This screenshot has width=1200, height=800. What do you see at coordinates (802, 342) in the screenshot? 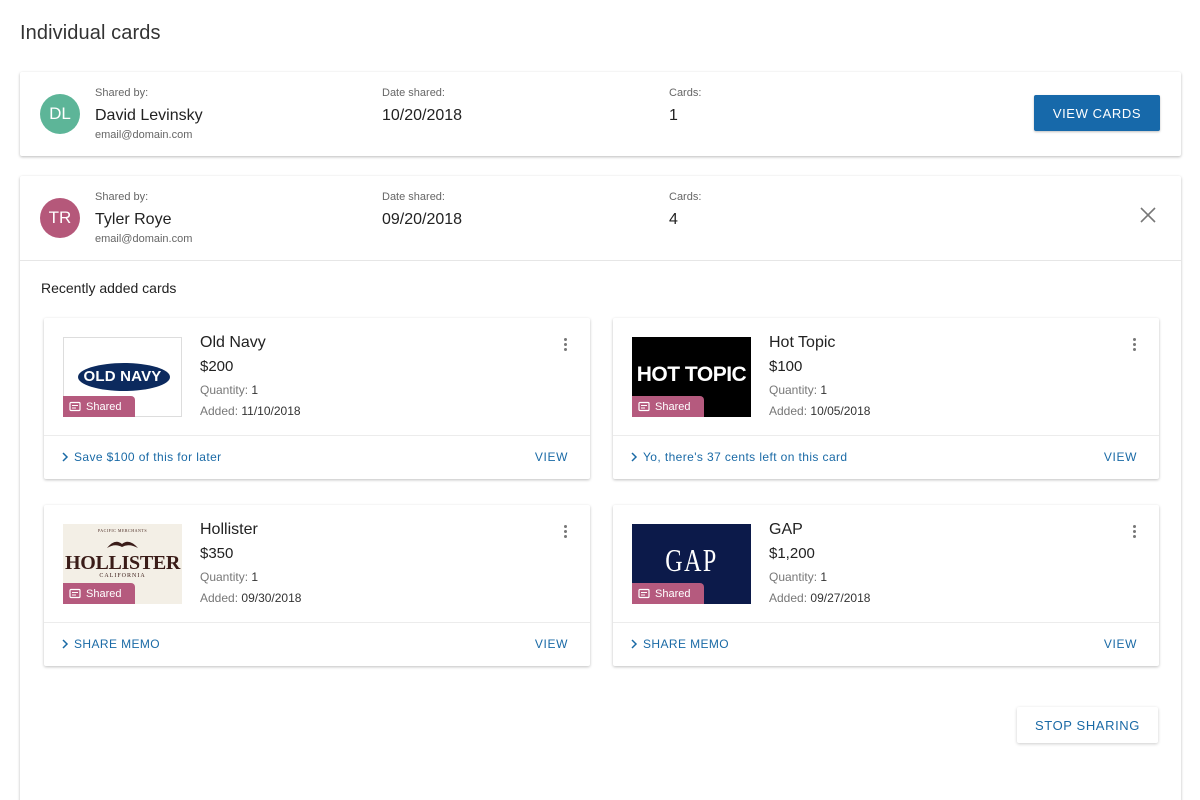
I see `card-brand: Hot Topic` at bounding box center [802, 342].